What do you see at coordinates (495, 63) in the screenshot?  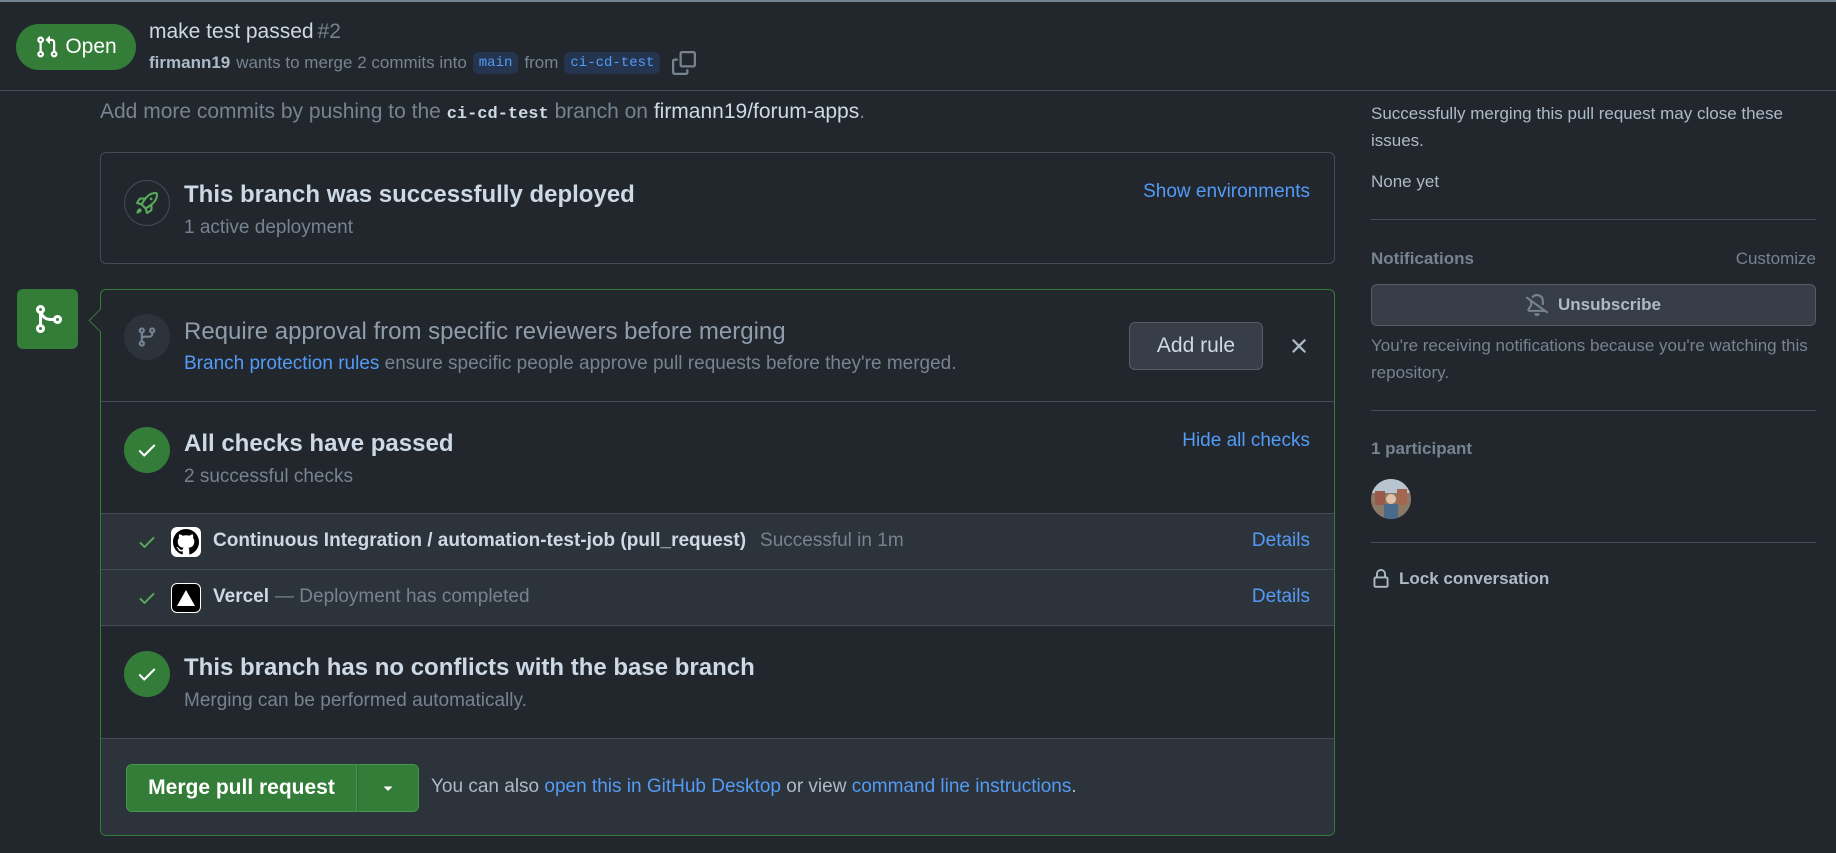 I see `base-branch-chip: main` at bounding box center [495, 63].